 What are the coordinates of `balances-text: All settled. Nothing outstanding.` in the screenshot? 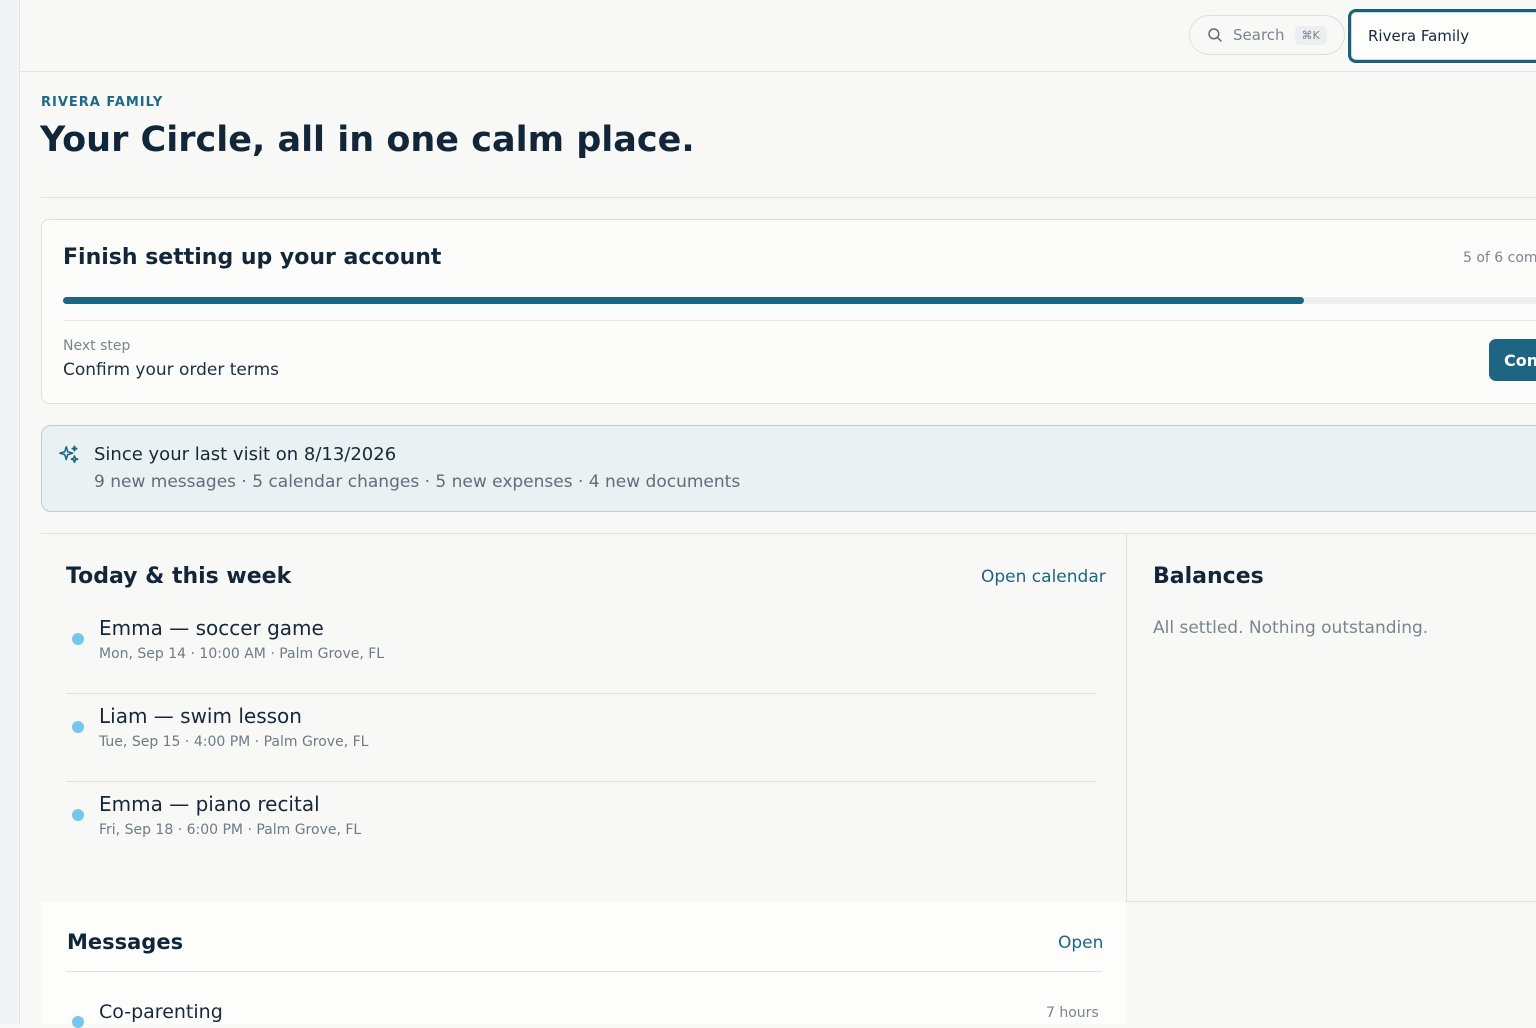 It's located at (1291, 628).